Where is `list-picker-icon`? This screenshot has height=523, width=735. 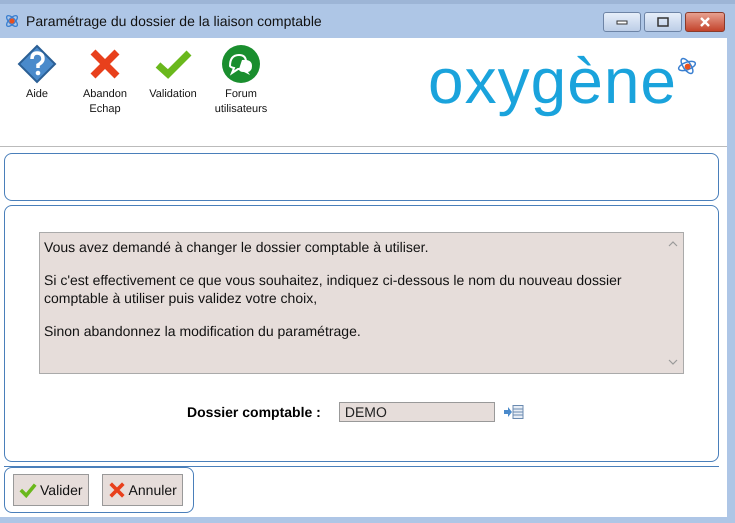 list-picker-icon is located at coordinates (513, 412).